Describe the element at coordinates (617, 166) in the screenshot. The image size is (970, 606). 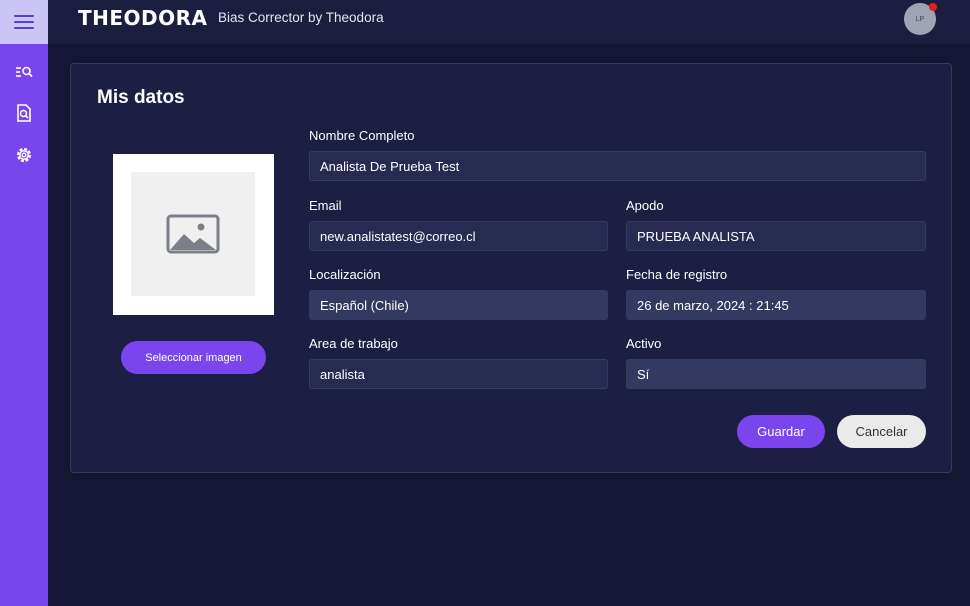
I see `nombre-field: Analista De Prueba Test` at that location.